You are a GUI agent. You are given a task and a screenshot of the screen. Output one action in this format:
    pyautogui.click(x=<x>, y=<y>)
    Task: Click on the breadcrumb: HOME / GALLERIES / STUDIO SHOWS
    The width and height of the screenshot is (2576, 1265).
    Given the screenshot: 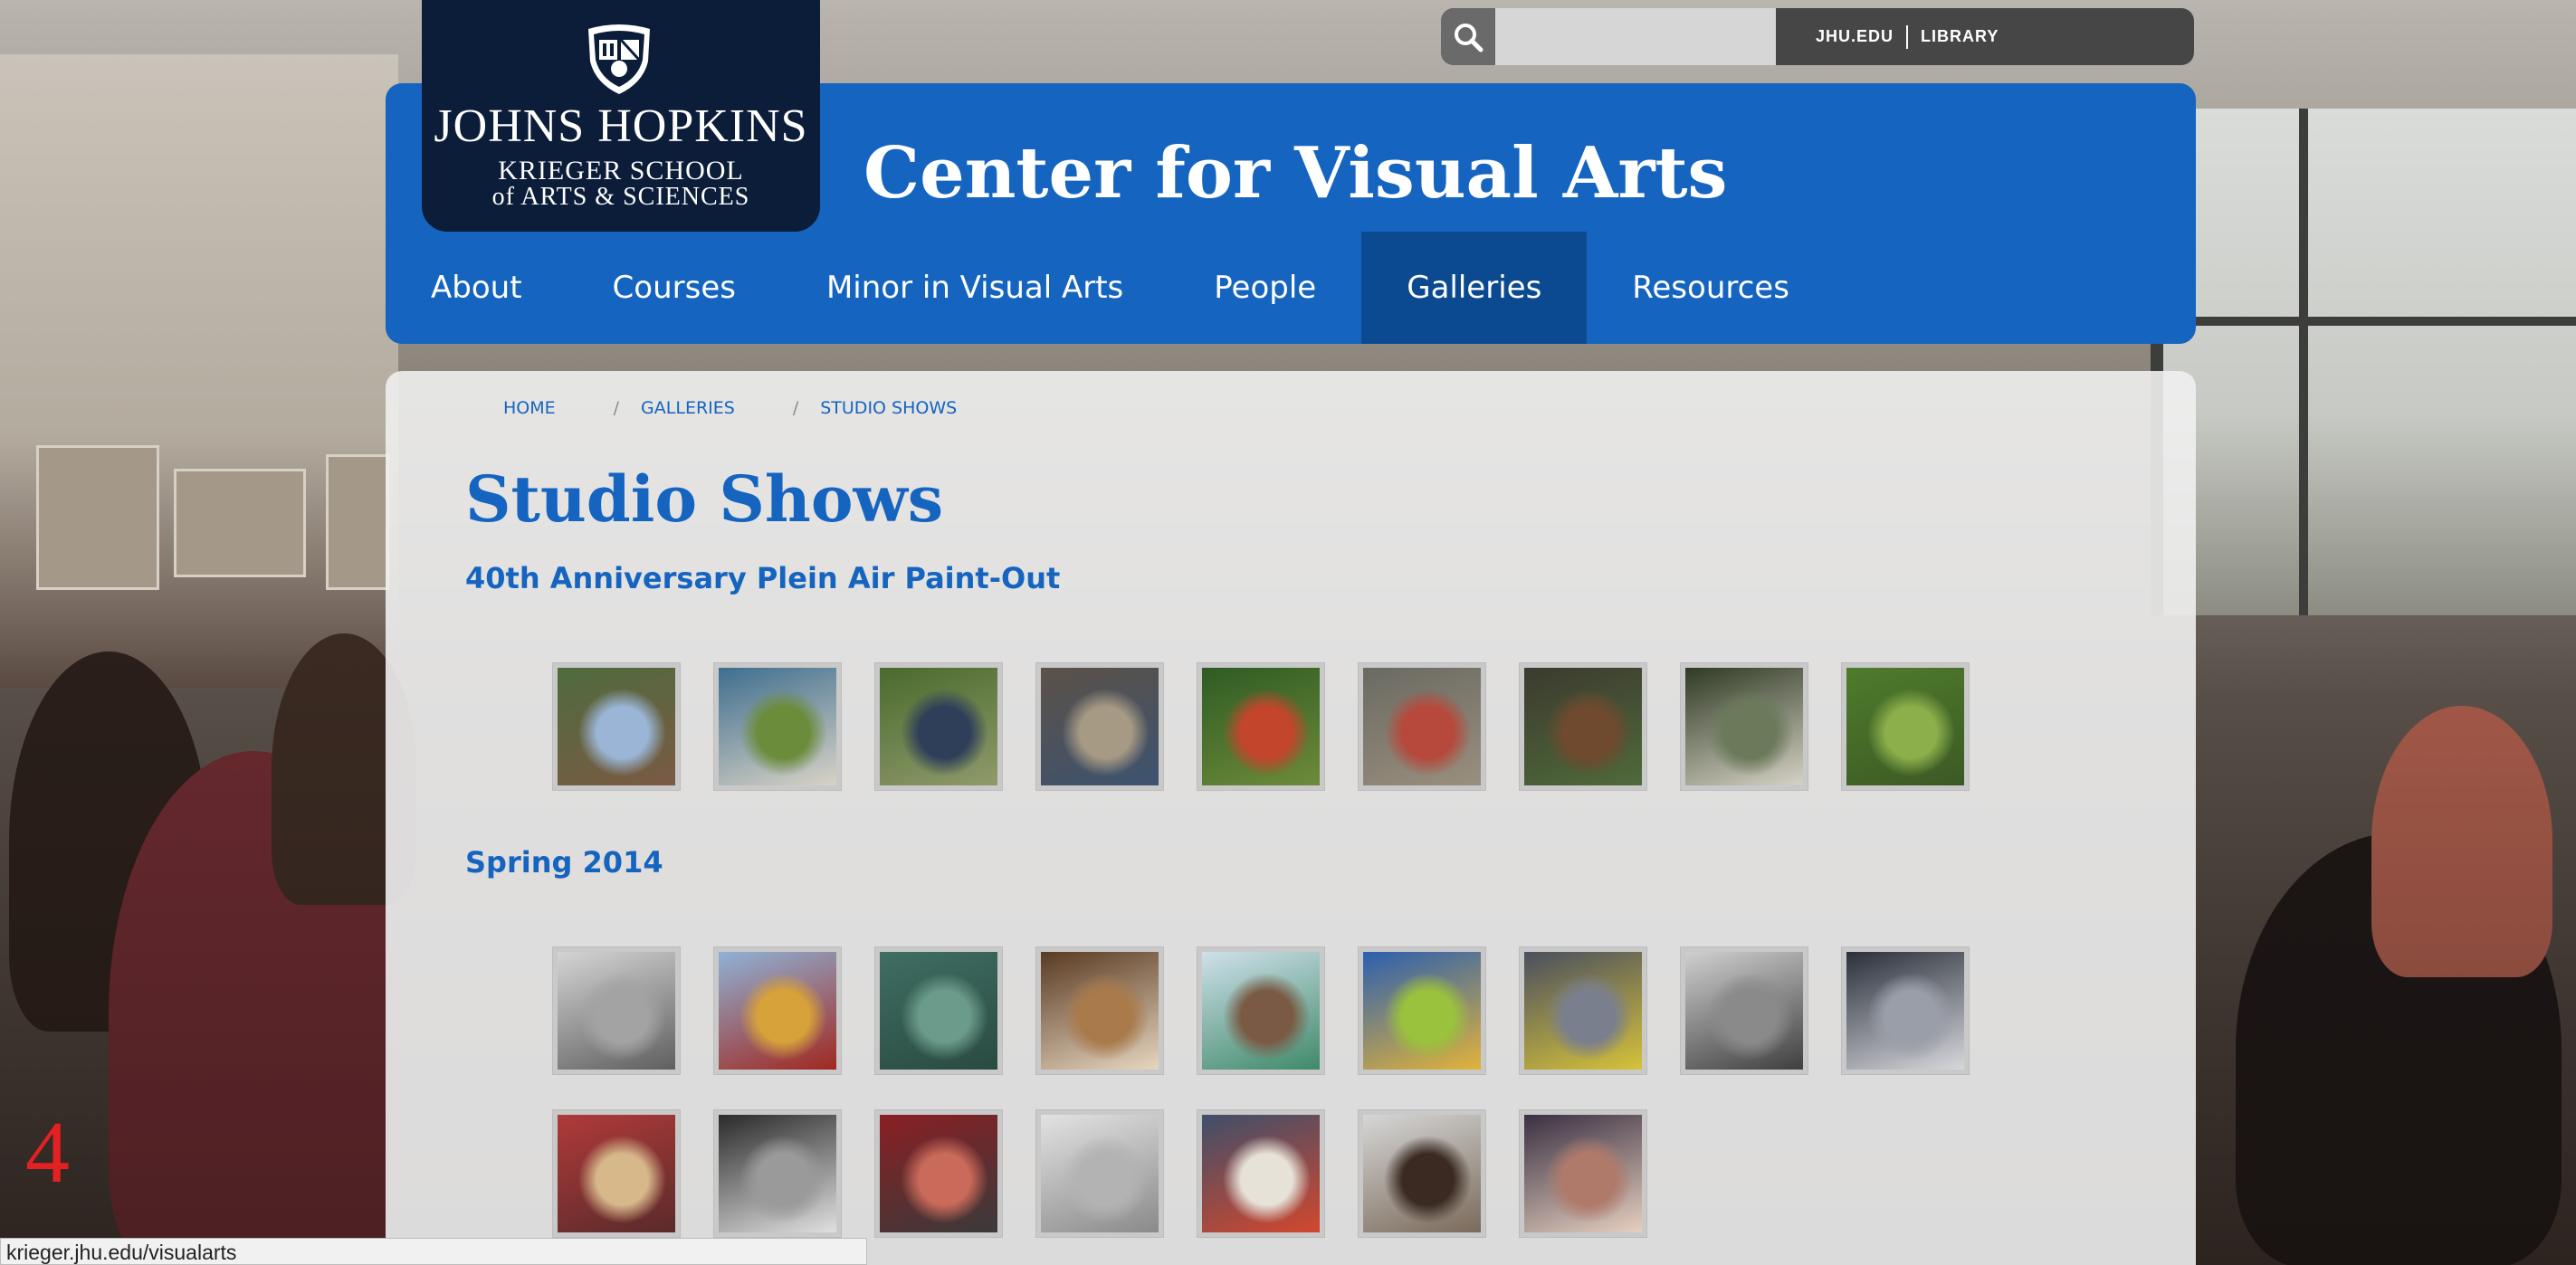 What is the action you would take?
    pyautogui.click(x=730, y=408)
    